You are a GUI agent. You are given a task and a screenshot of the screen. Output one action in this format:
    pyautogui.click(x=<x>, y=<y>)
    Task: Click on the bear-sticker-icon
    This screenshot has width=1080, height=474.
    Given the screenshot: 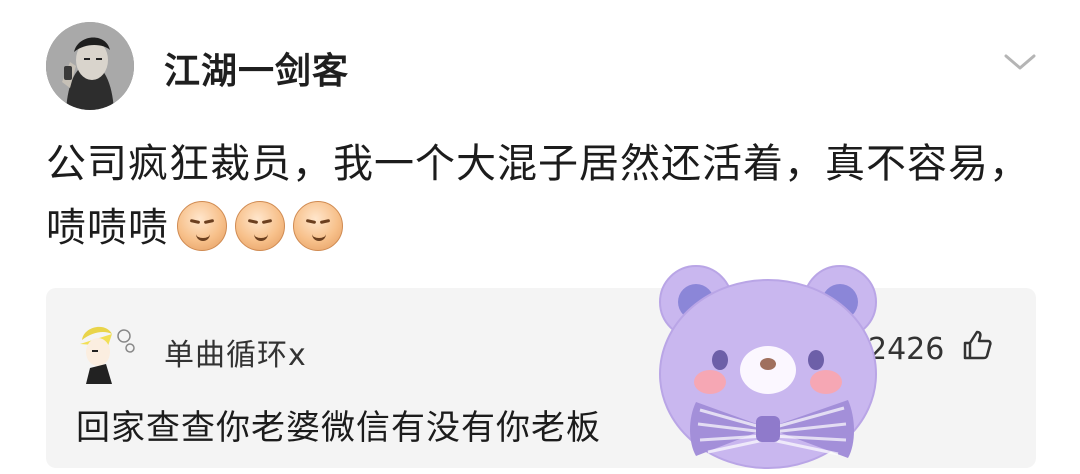 What is the action you would take?
    pyautogui.click(x=768, y=367)
    